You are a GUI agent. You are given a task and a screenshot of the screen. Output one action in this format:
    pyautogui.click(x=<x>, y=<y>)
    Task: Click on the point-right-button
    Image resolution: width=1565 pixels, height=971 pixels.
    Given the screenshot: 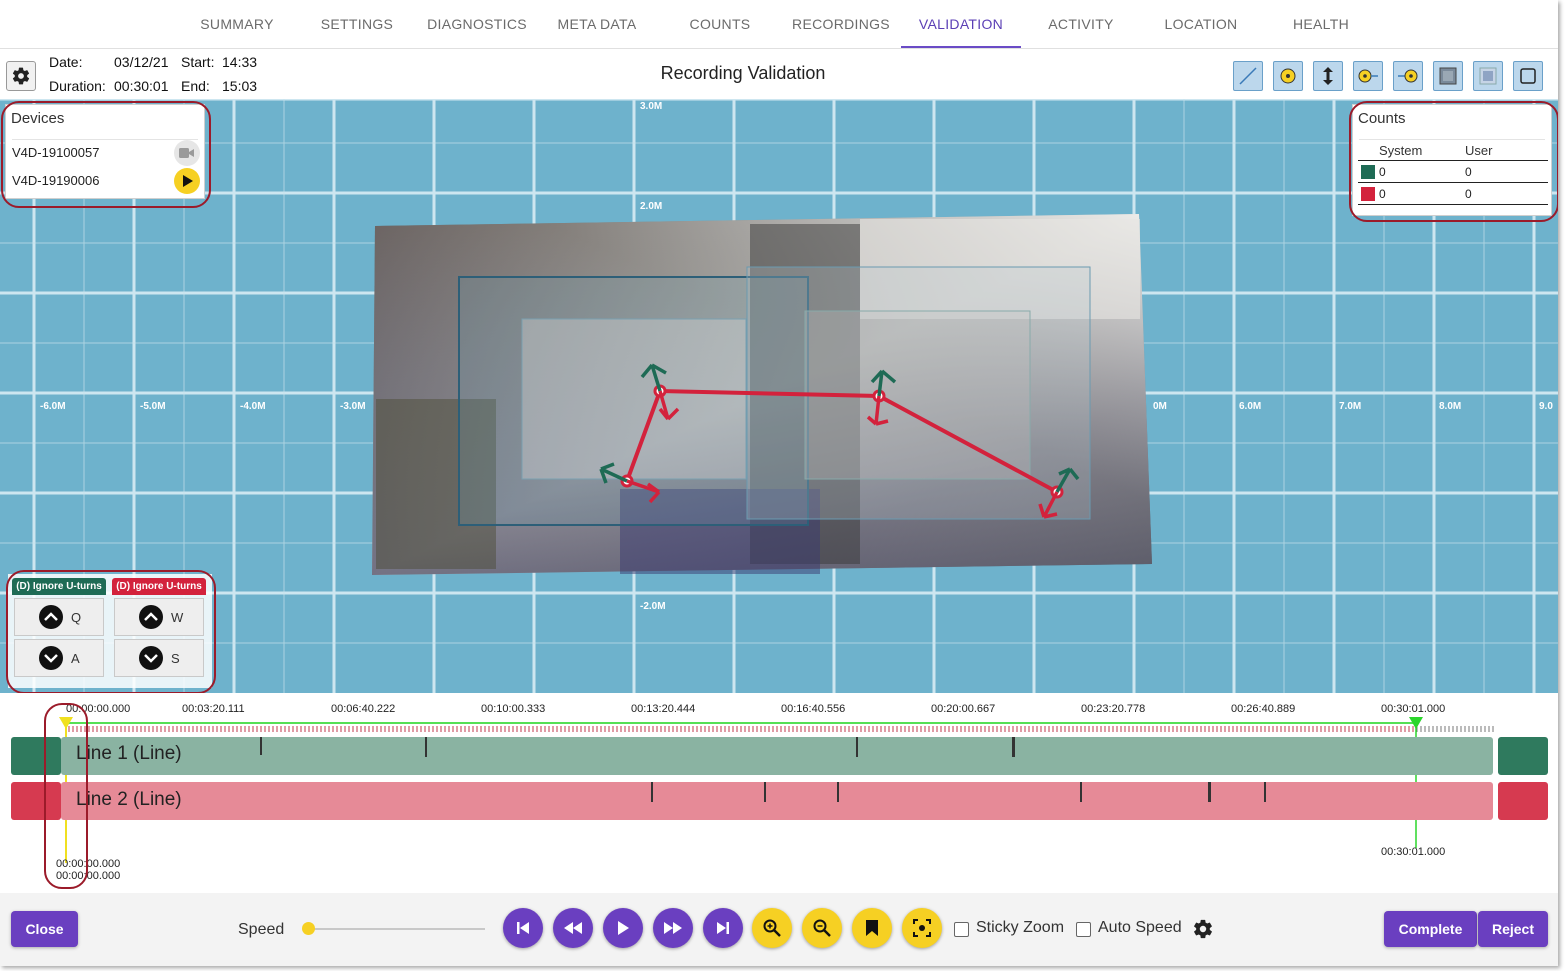 What is the action you would take?
    pyautogui.click(x=1408, y=76)
    